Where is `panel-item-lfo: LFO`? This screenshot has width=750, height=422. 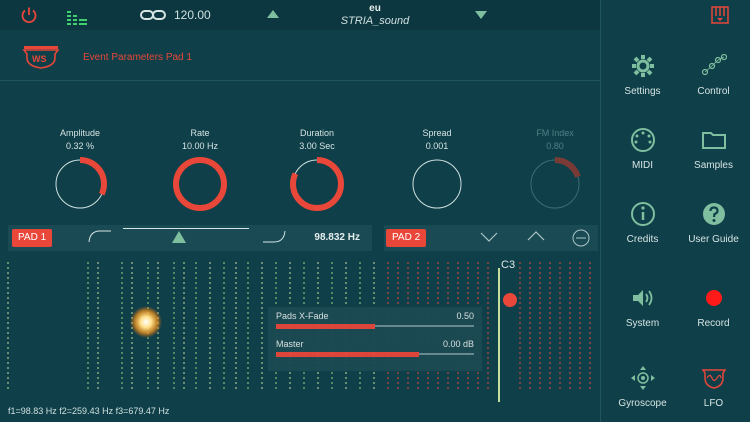
panel-item-lfo: LFO is located at coordinates (713, 386).